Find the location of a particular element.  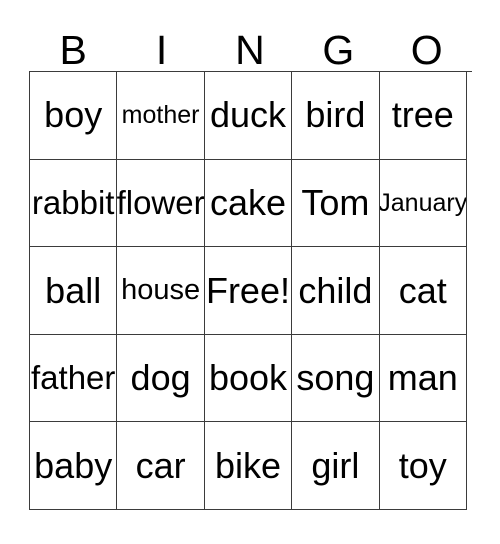

bingo-cell-o3: cat is located at coordinates (423, 291).